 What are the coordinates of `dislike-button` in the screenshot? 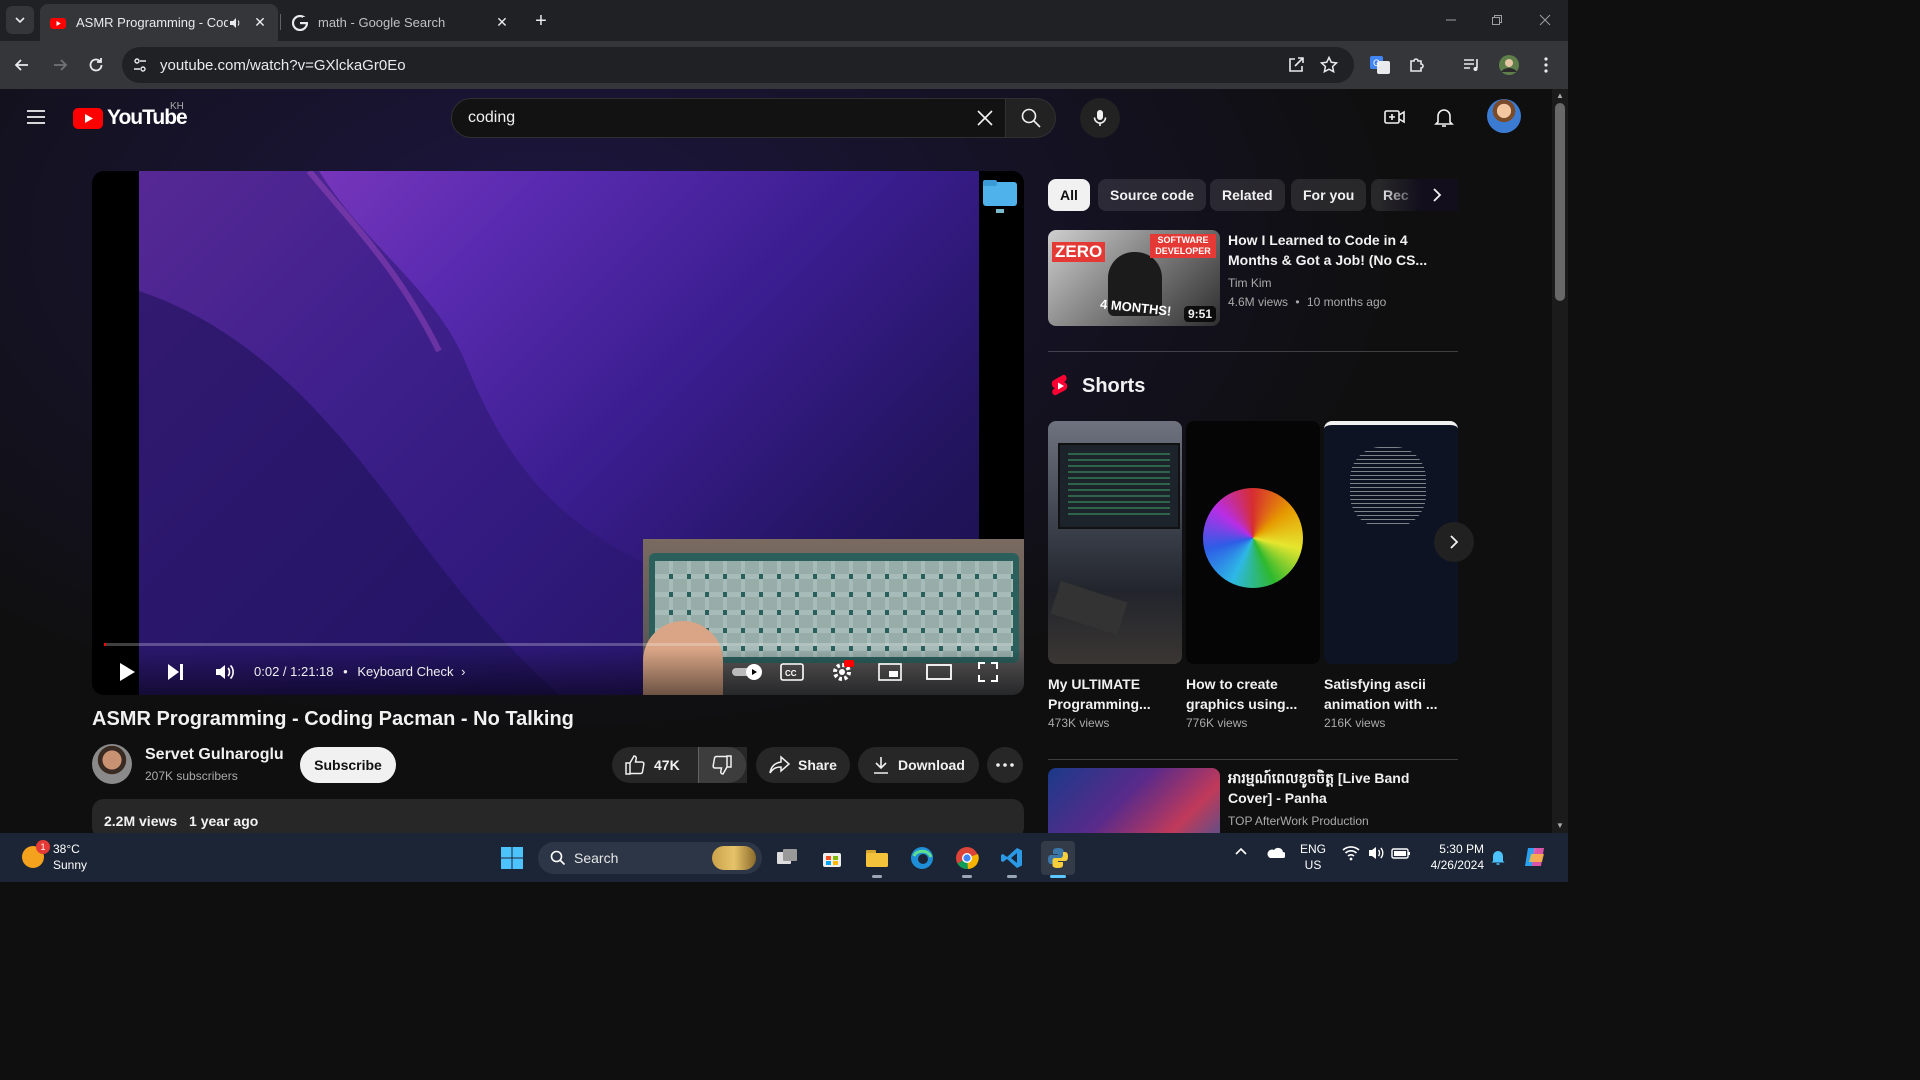 It's located at (722, 765).